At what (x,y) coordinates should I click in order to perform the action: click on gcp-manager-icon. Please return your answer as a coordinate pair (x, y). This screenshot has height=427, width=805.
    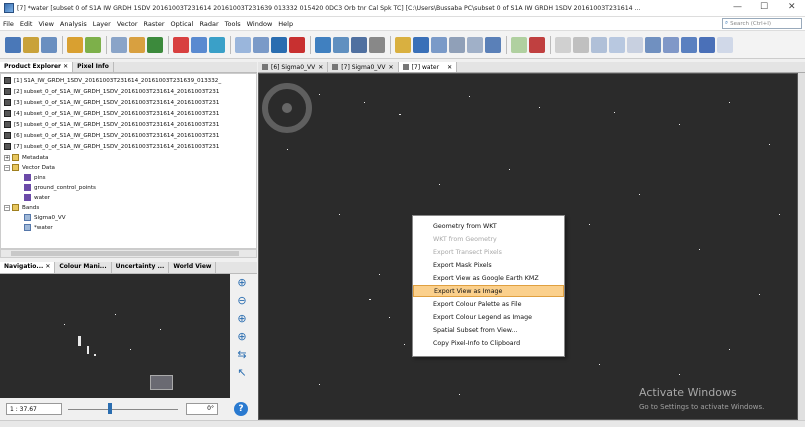
    Looking at the image, I should click on (261, 45).